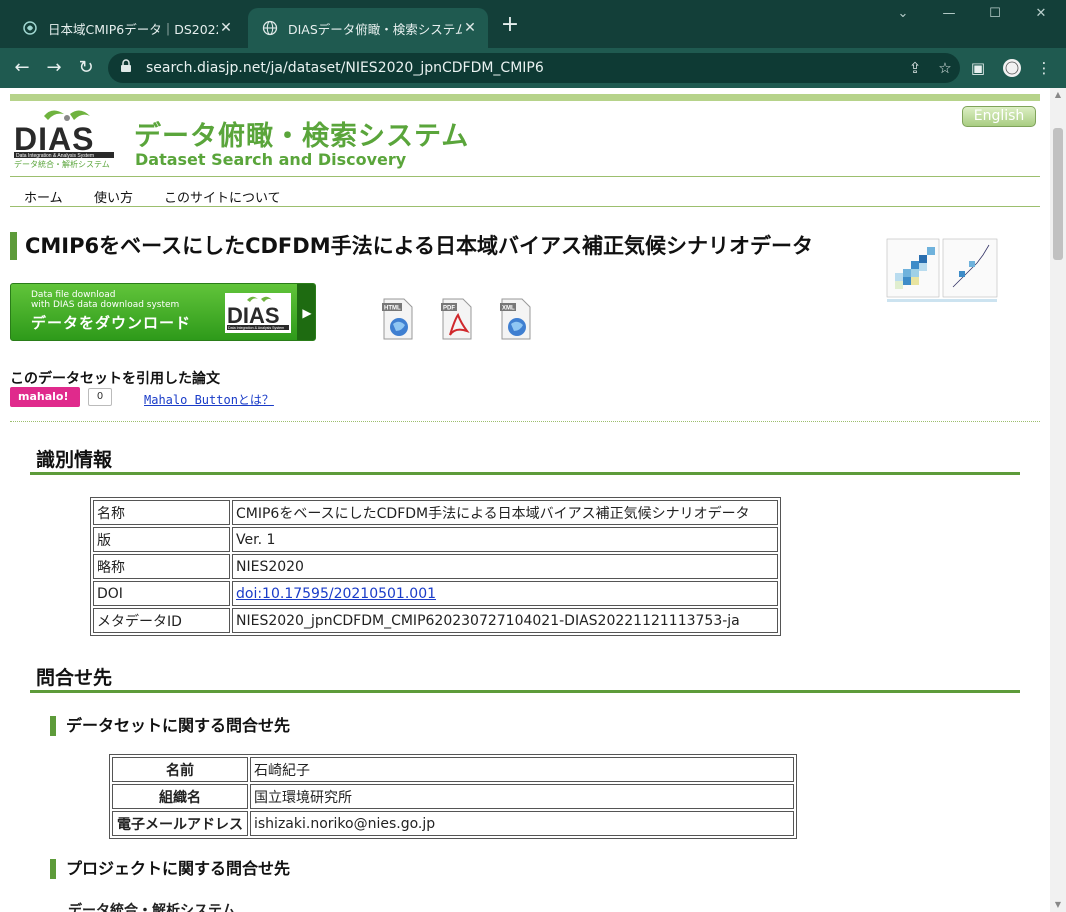 This screenshot has width=1066, height=912. I want to click on svg-text: データ統合・解析システム, so click(62, 164).